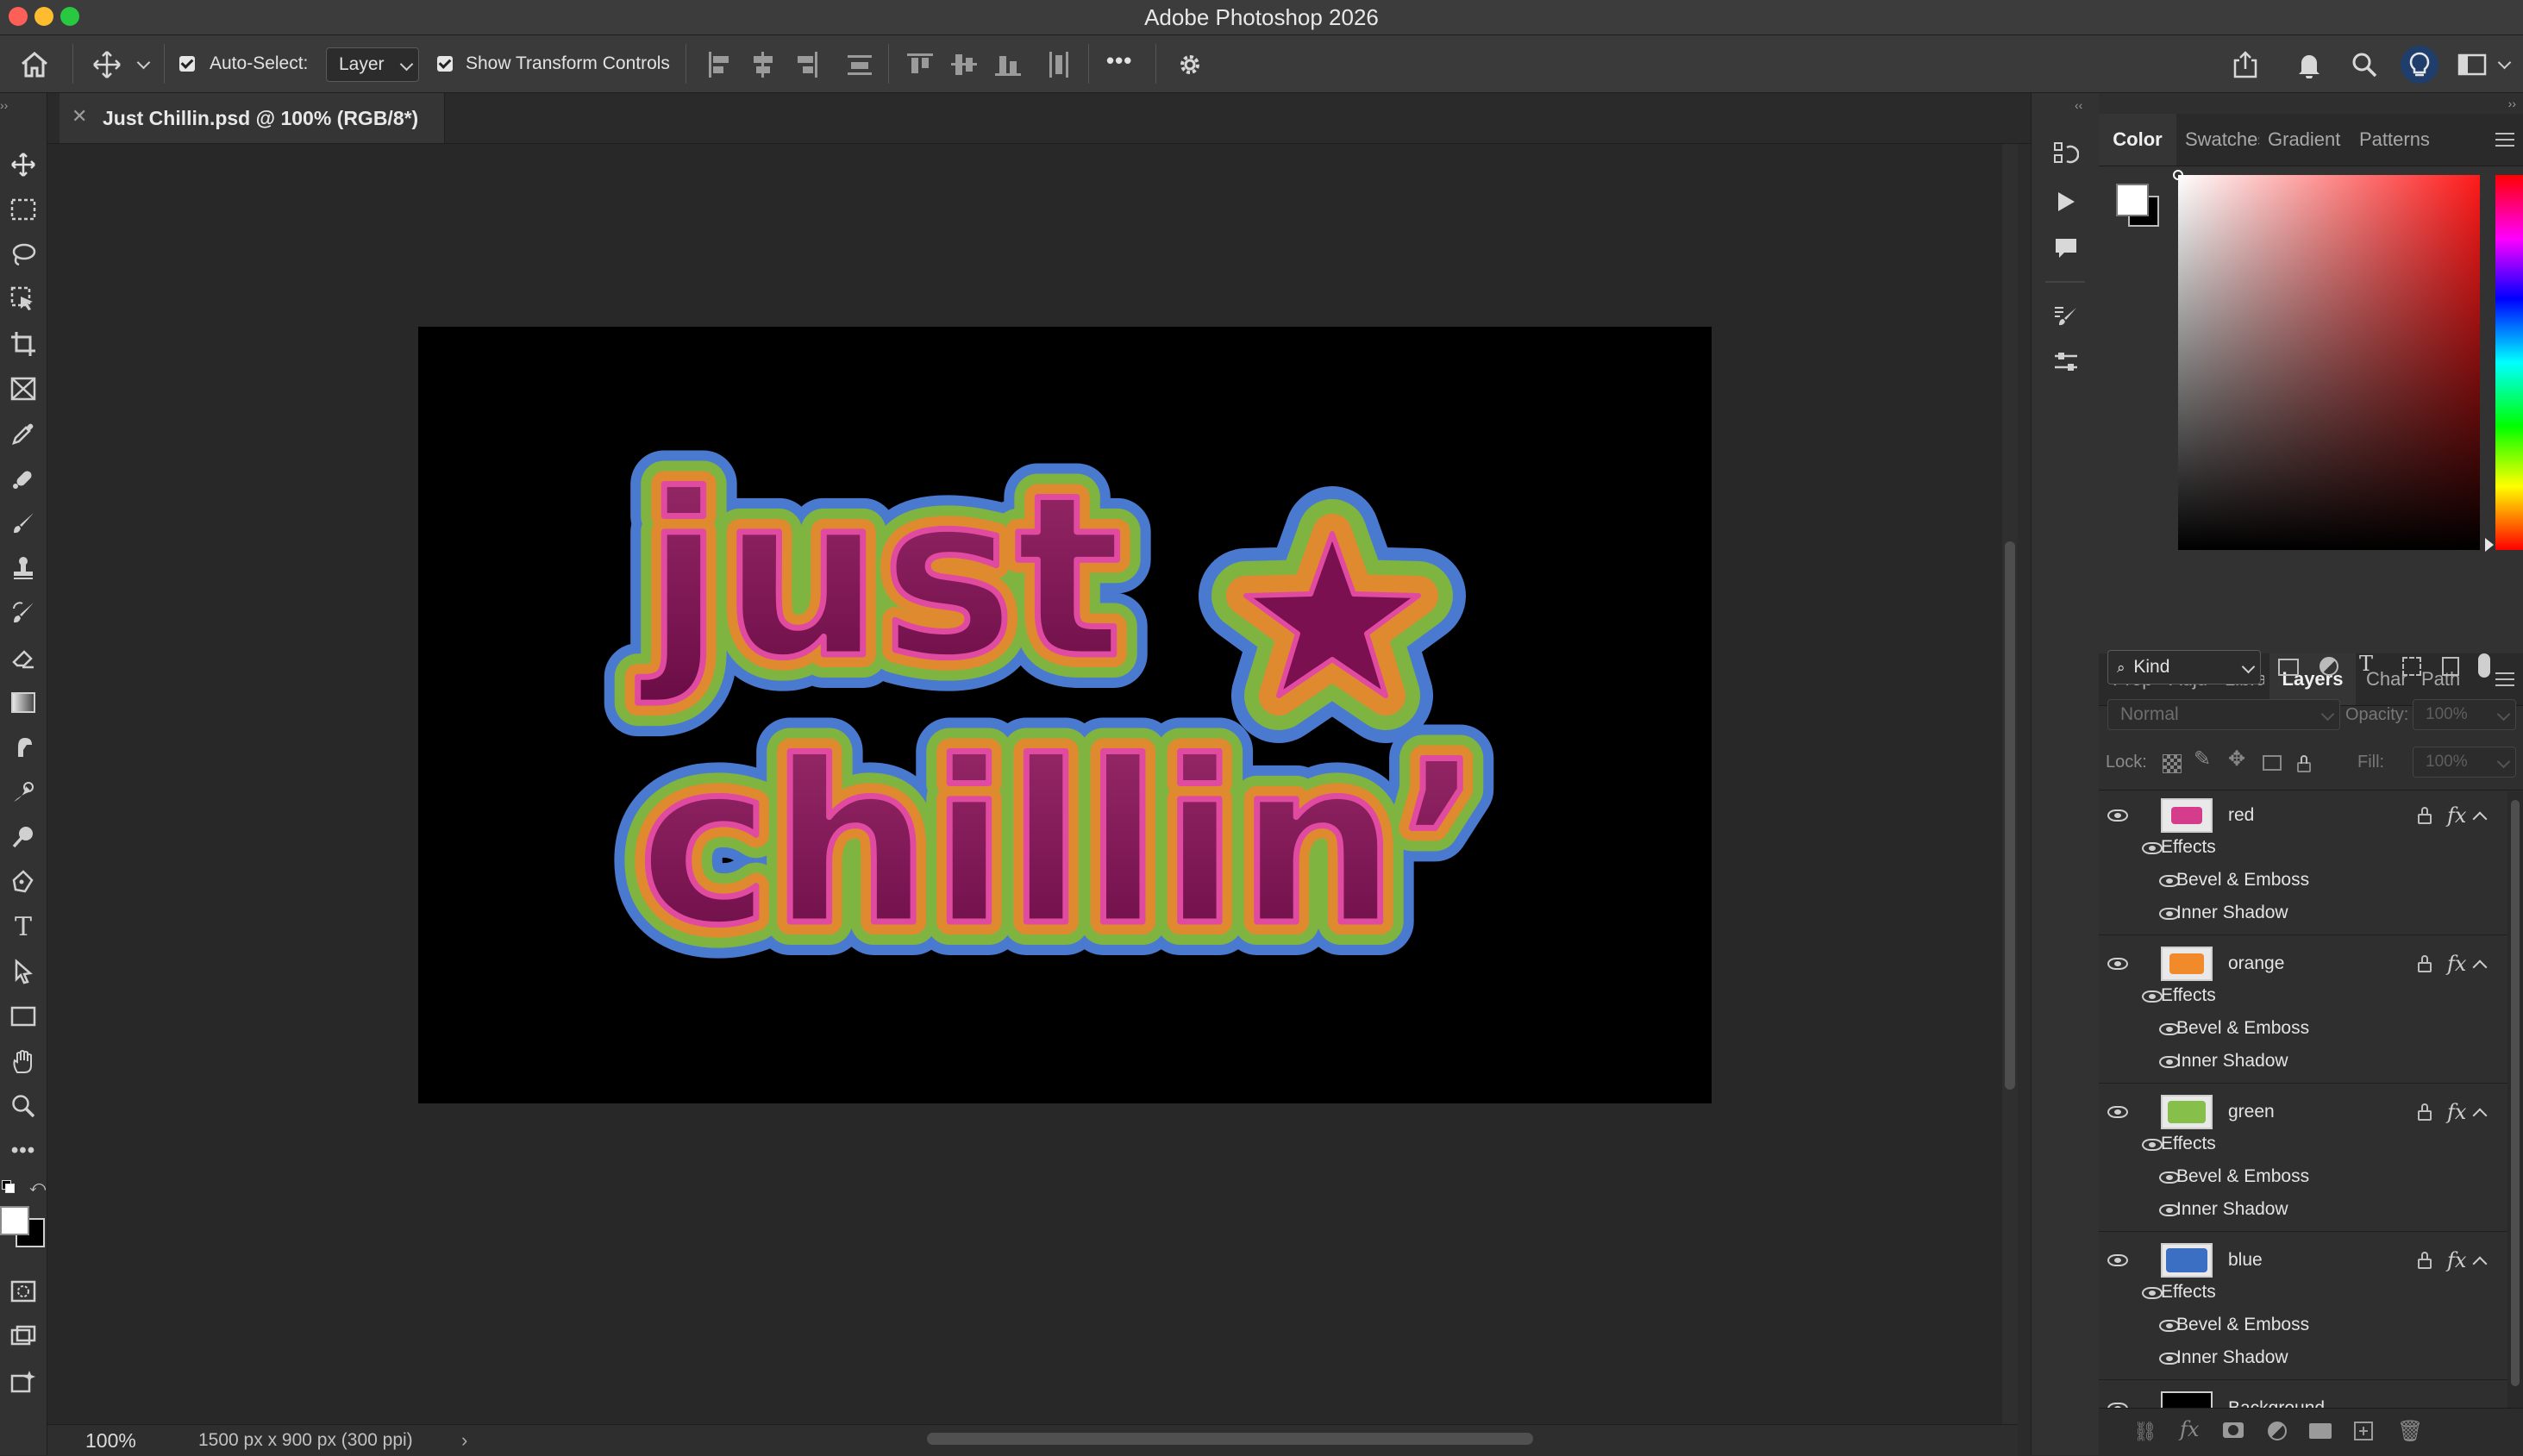 This screenshot has width=2523, height=1456. Describe the element at coordinates (2412, 667) in the screenshot. I see `filter-shape-layers-icon` at that location.